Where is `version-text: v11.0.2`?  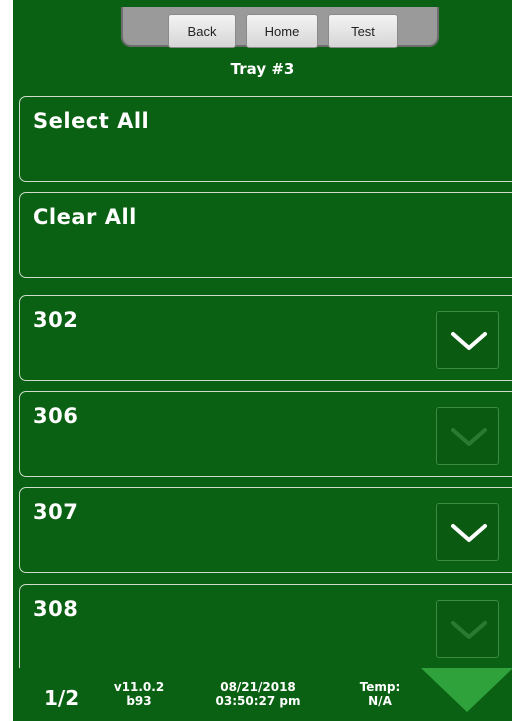
version-text: v11.0.2 is located at coordinates (139, 687).